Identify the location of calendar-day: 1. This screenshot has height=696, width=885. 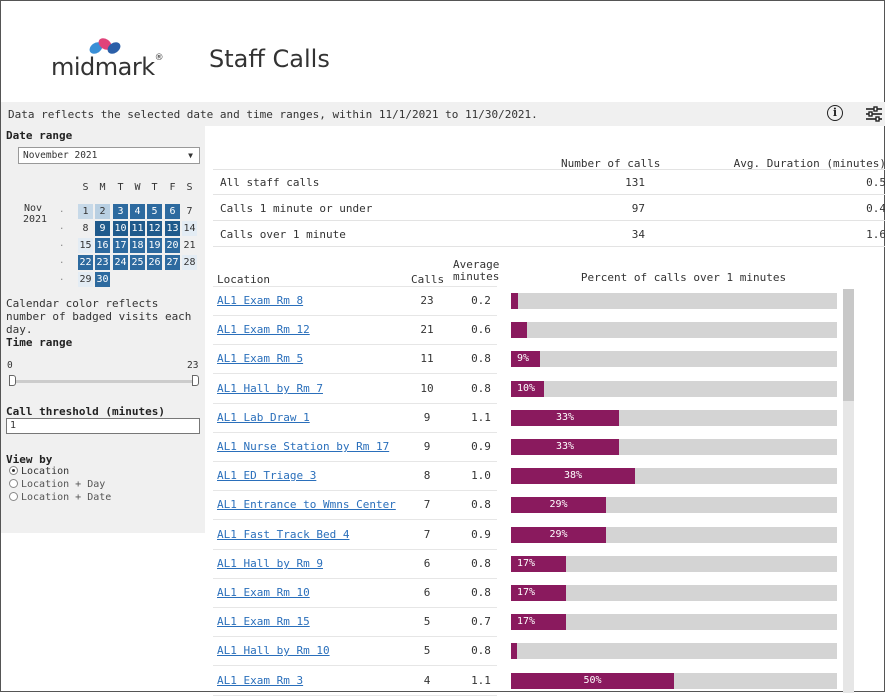
(85, 211).